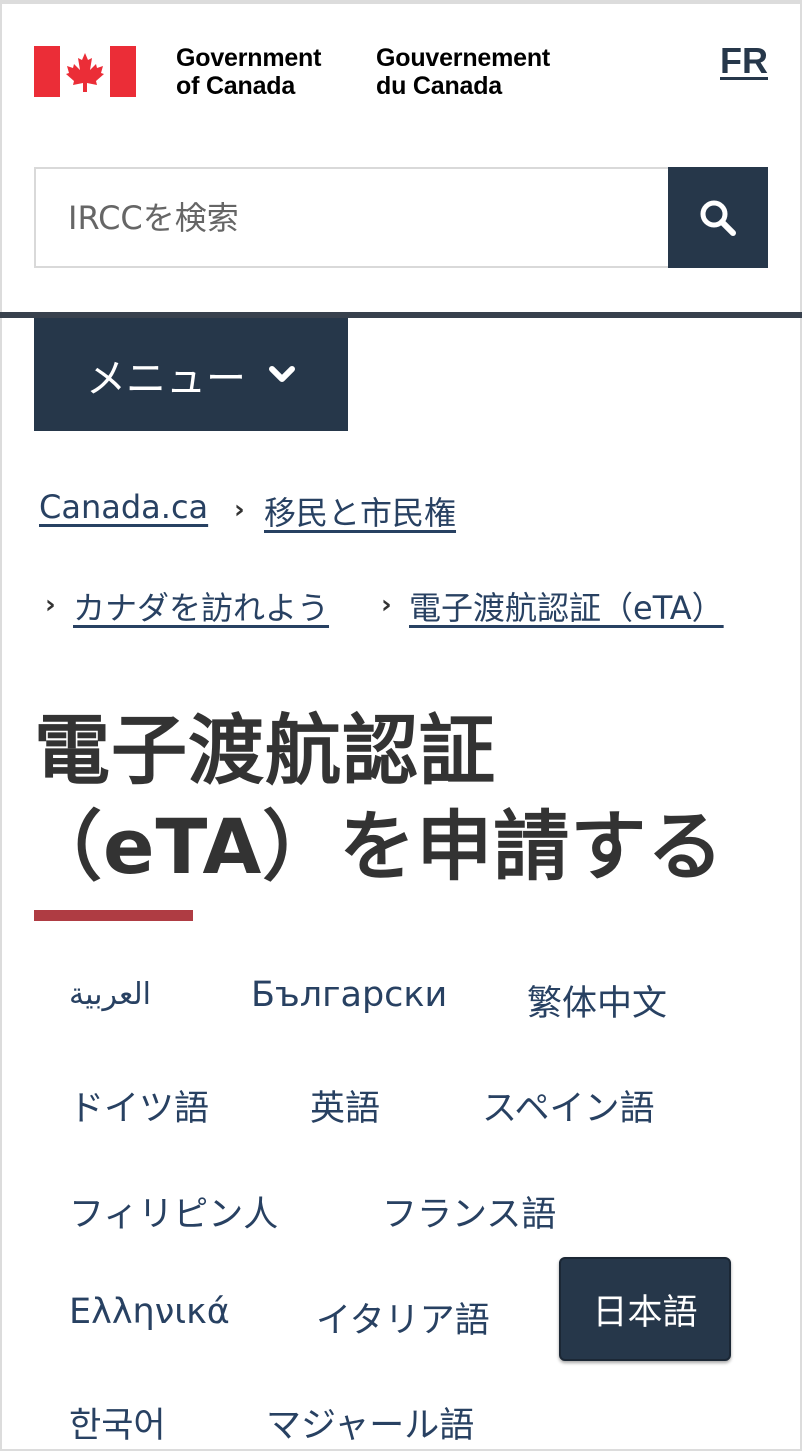  I want to click on menu-button: メニュー, so click(191, 374).